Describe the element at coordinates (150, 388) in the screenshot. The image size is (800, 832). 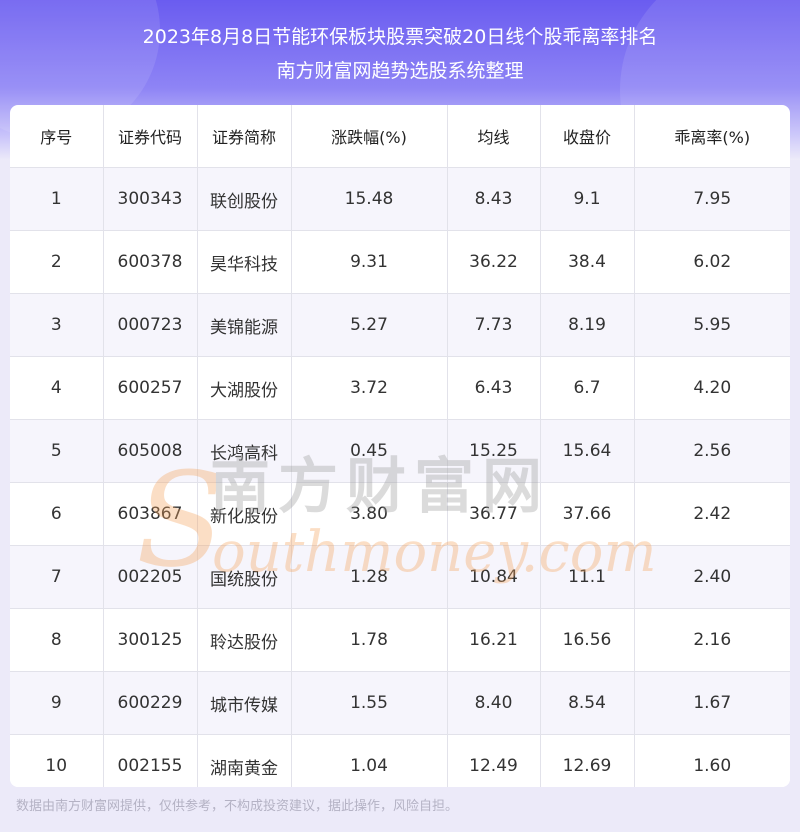
I see `cell-code: 600257` at that location.